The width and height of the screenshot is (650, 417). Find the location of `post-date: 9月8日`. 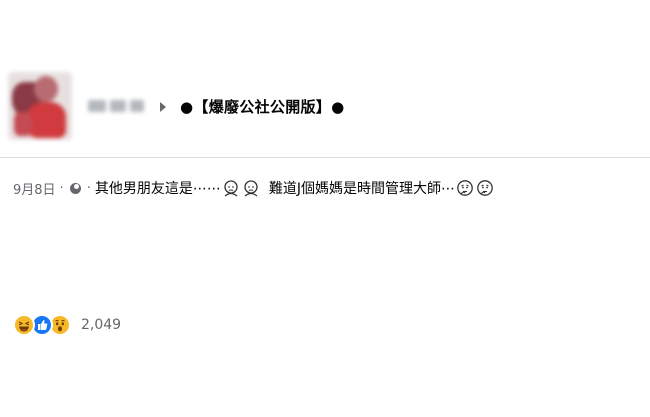

post-date: 9月8日 is located at coordinates (34, 188).